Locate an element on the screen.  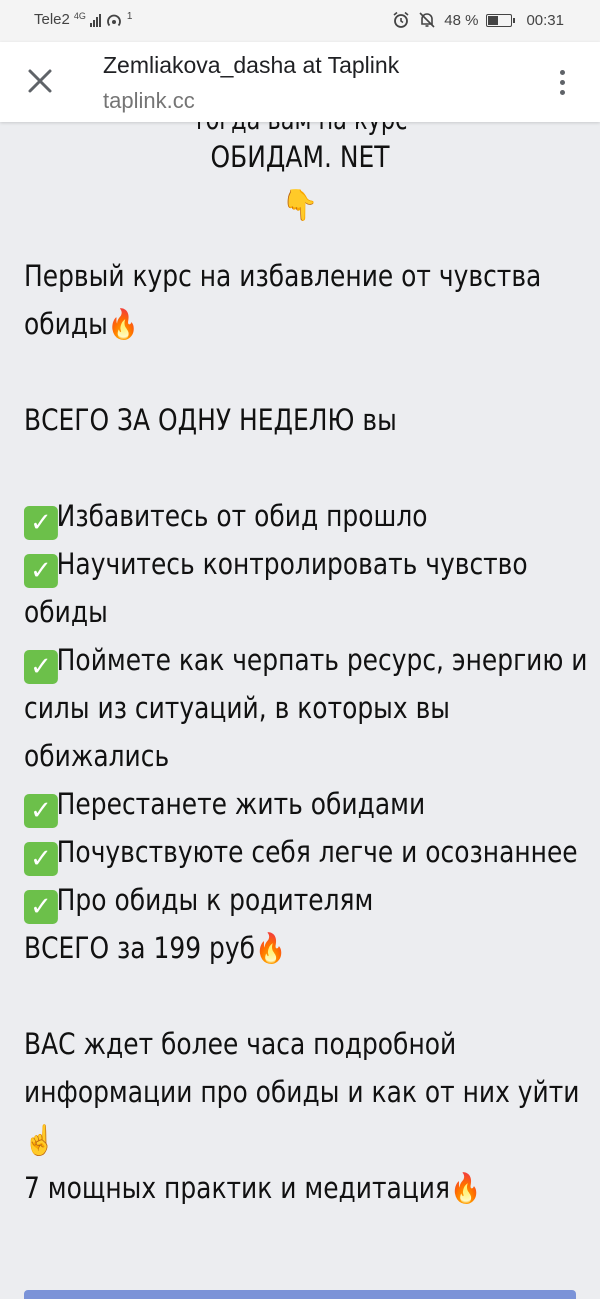
text-line: информации про обиды и как от них уйти is located at coordinates (301, 1092).